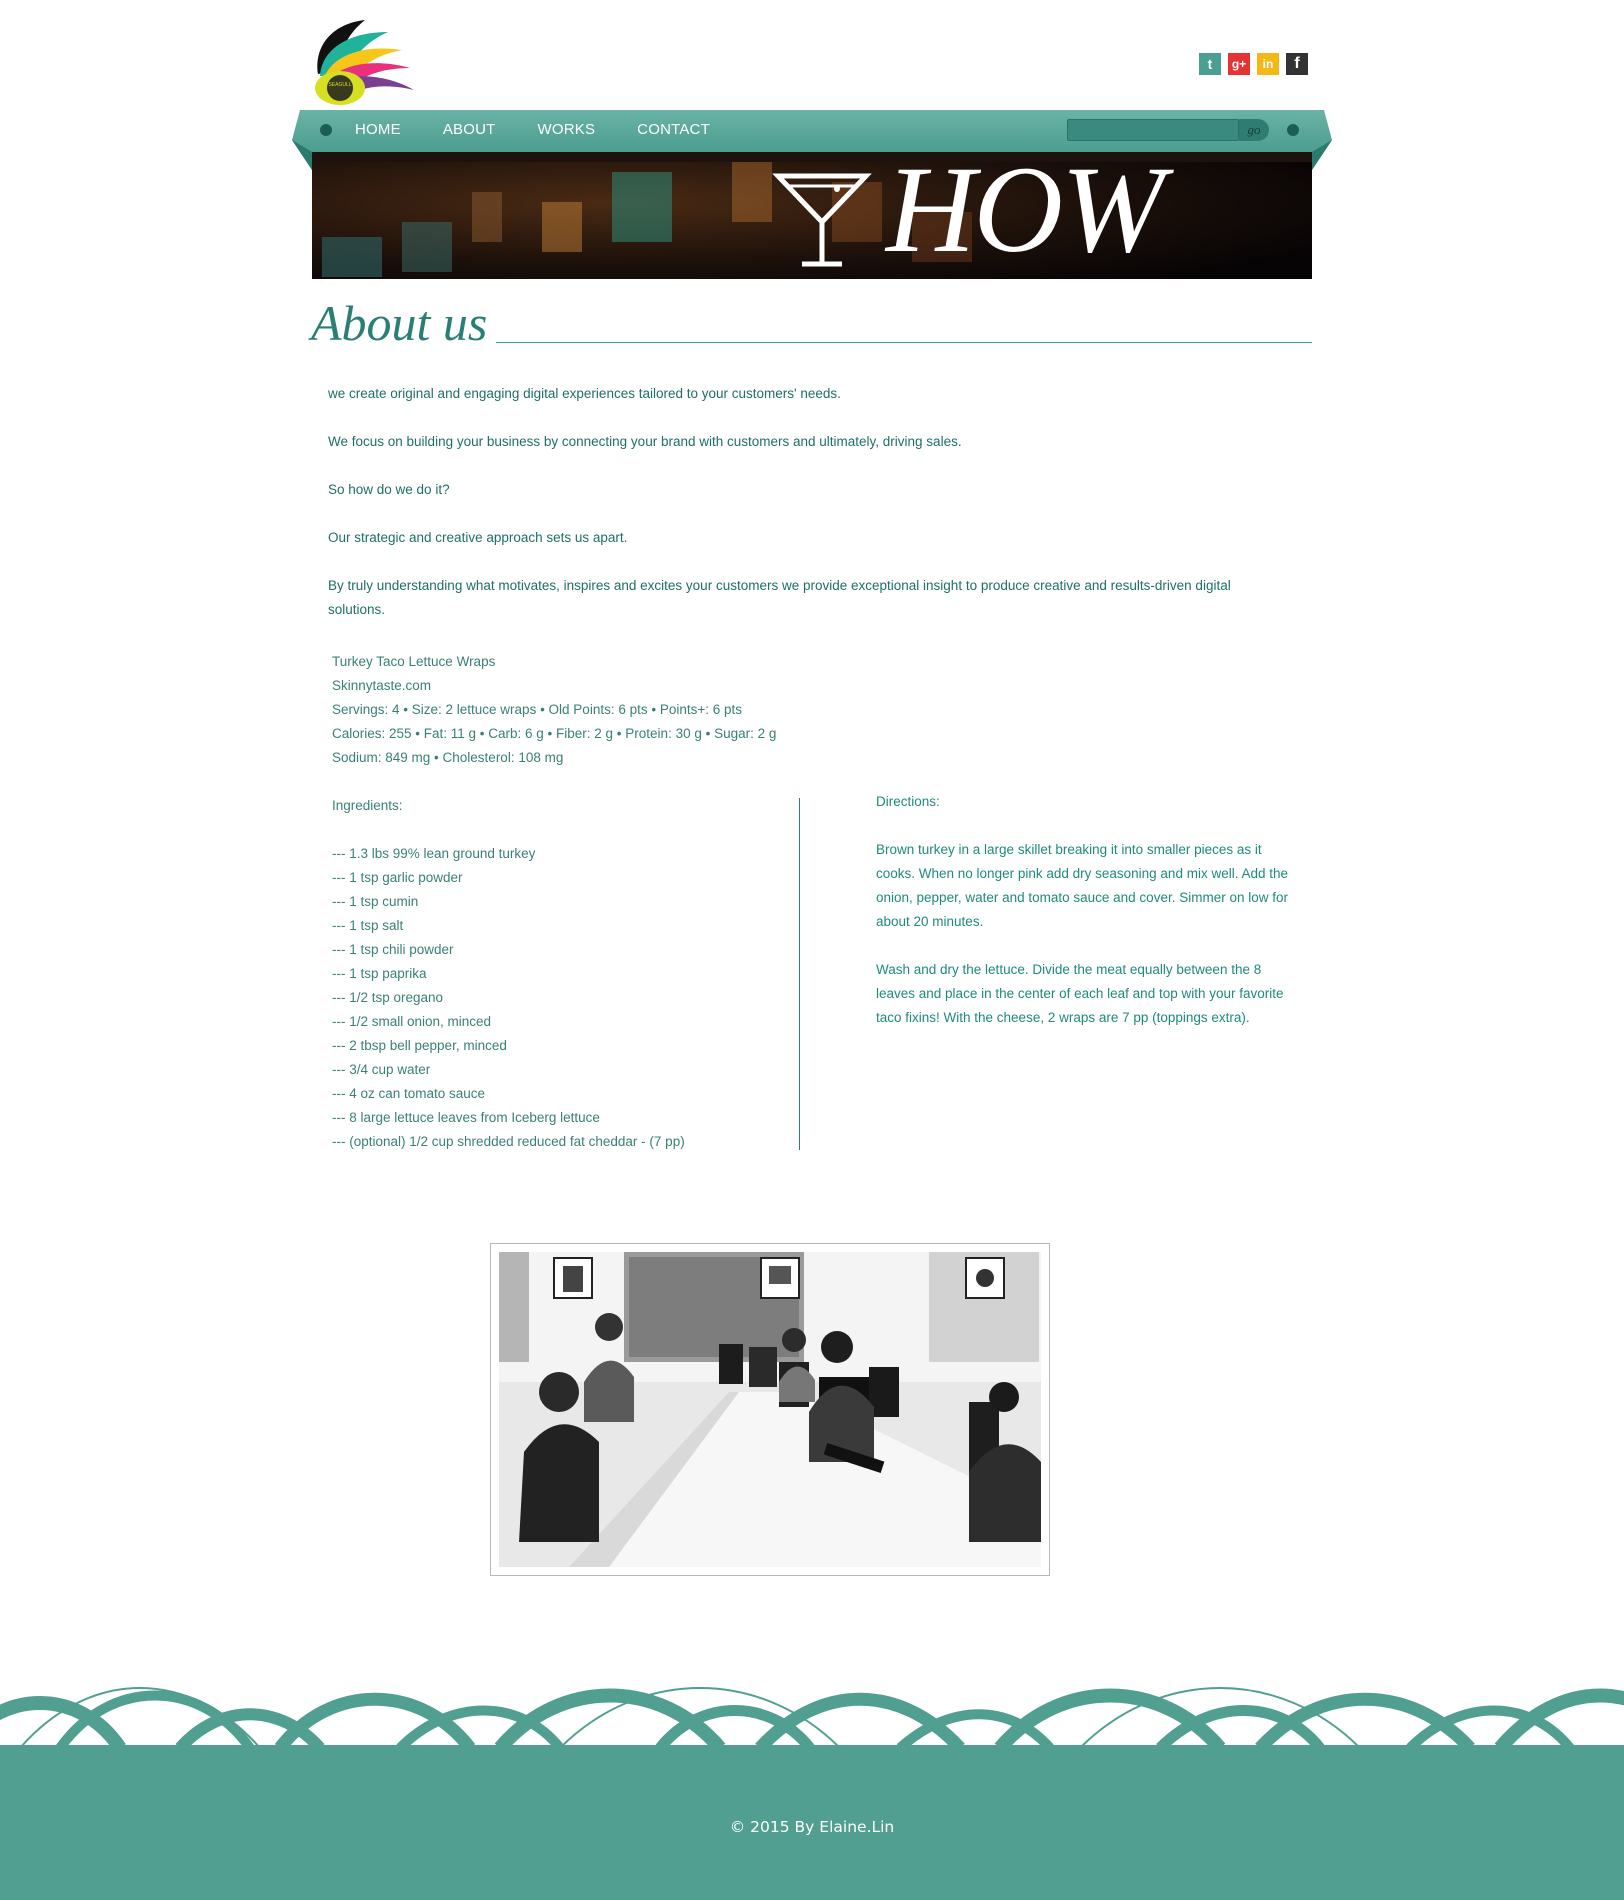 This screenshot has height=1900, width=1624. I want to click on nav-dot-left, so click(326, 130).